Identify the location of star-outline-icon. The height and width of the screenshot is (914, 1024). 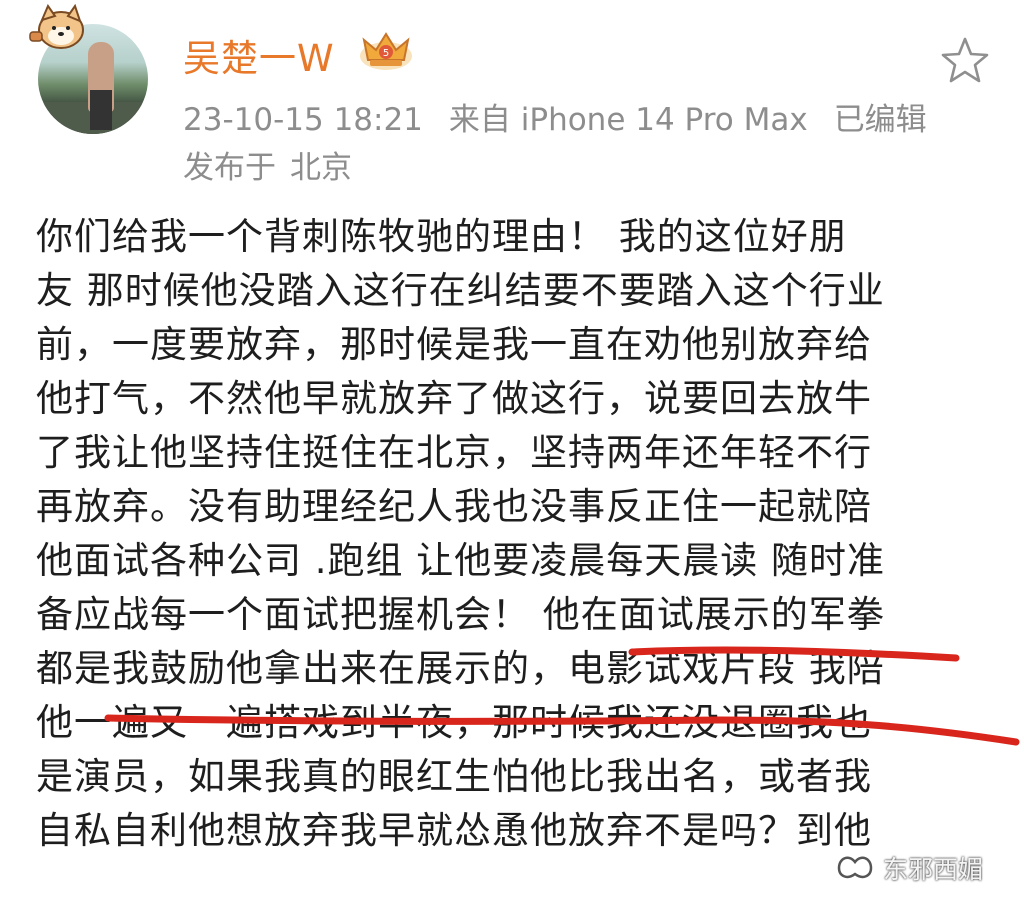
(965, 60).